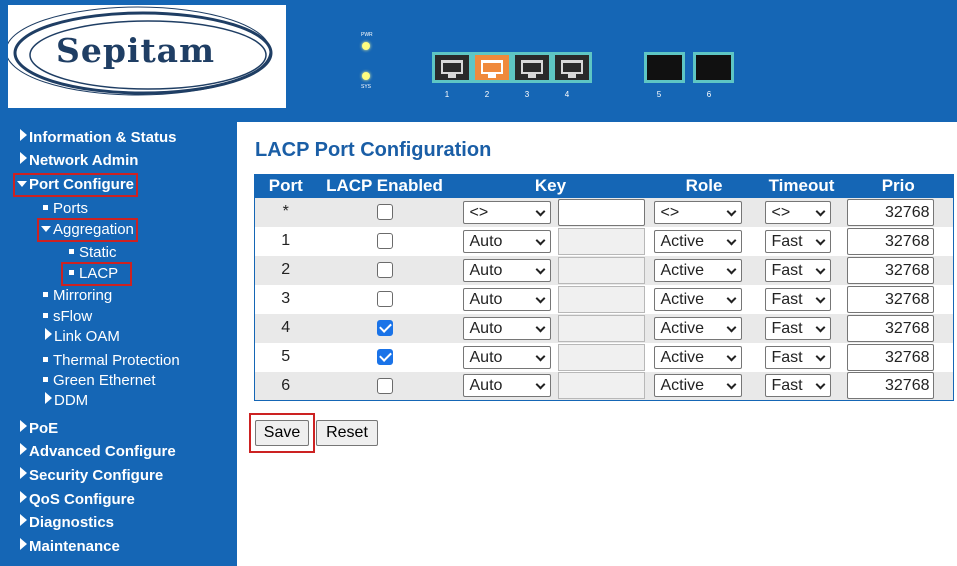 The width and height of the screenshot is (957, 566). Describe the element at coordinates (797, 212) in the screenshot. I see `timeout-select: <>` at that location.